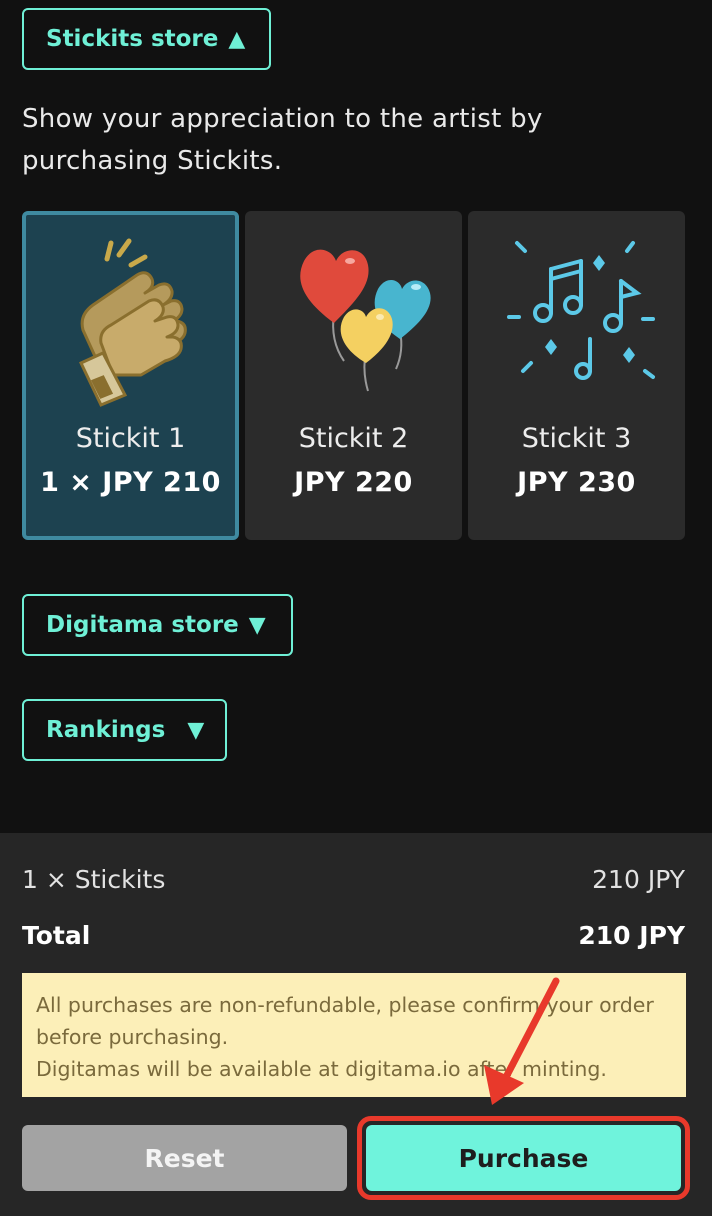 This screenshot has width=712, height=1216. I want to click on clapping-hands-icon, so click(130, 325).